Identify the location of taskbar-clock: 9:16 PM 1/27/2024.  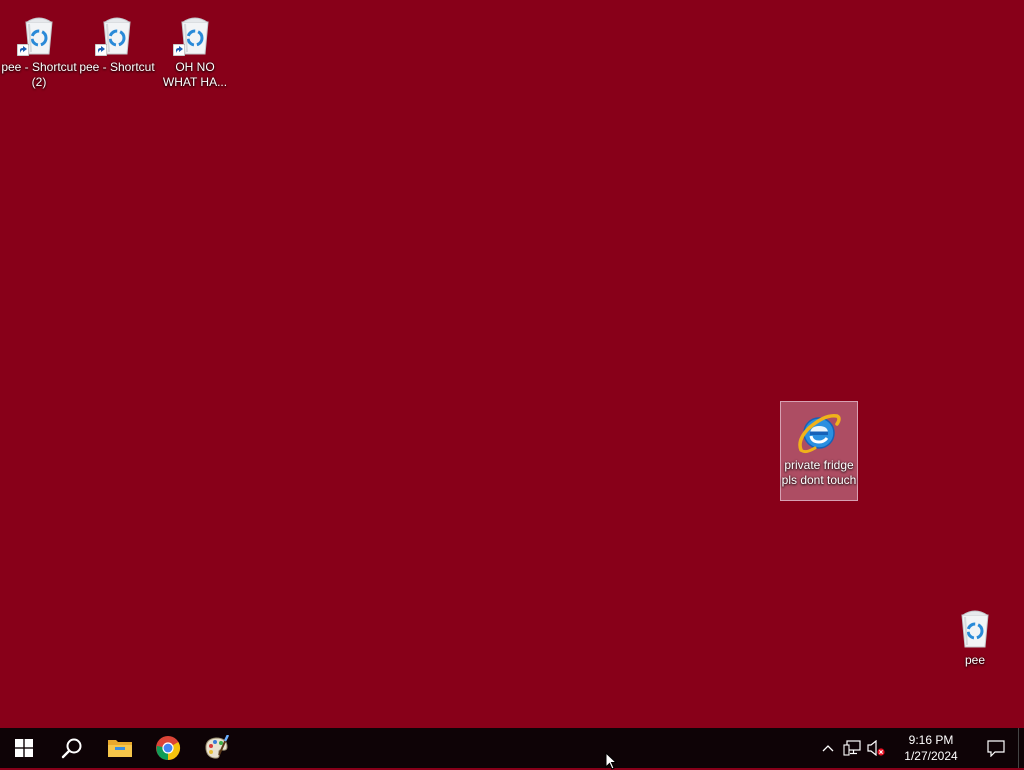
(931, 748).